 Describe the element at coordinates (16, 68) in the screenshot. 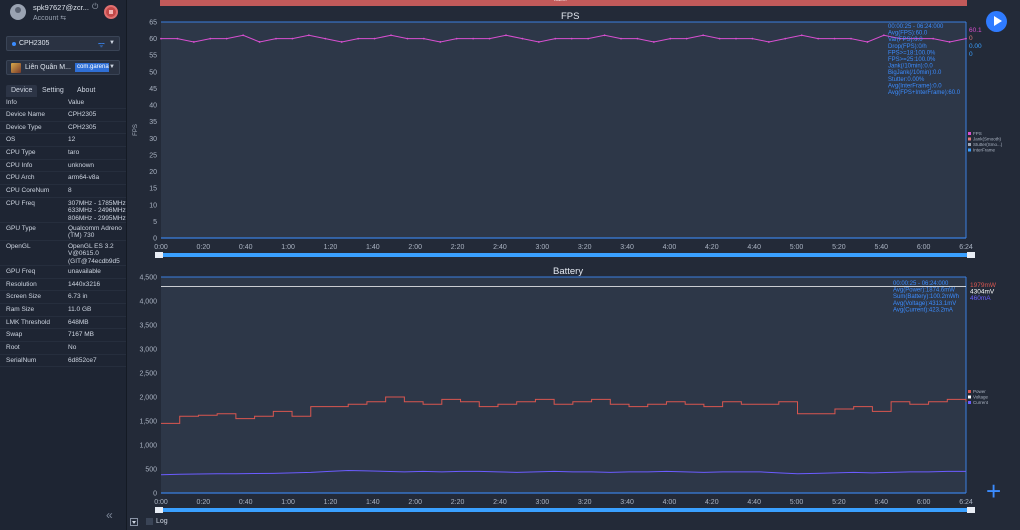

I see `app-icon` at that location.